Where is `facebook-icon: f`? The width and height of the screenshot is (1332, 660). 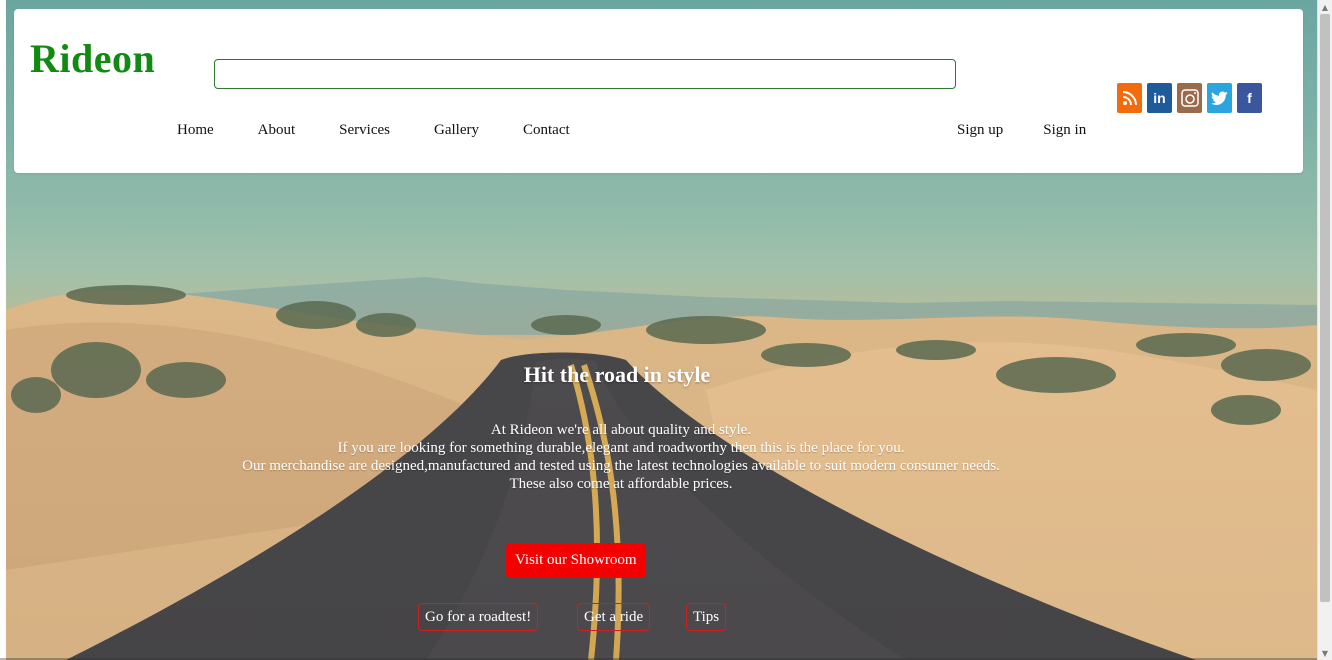 facebook-icon: f is located at coordinates (1249, 98).